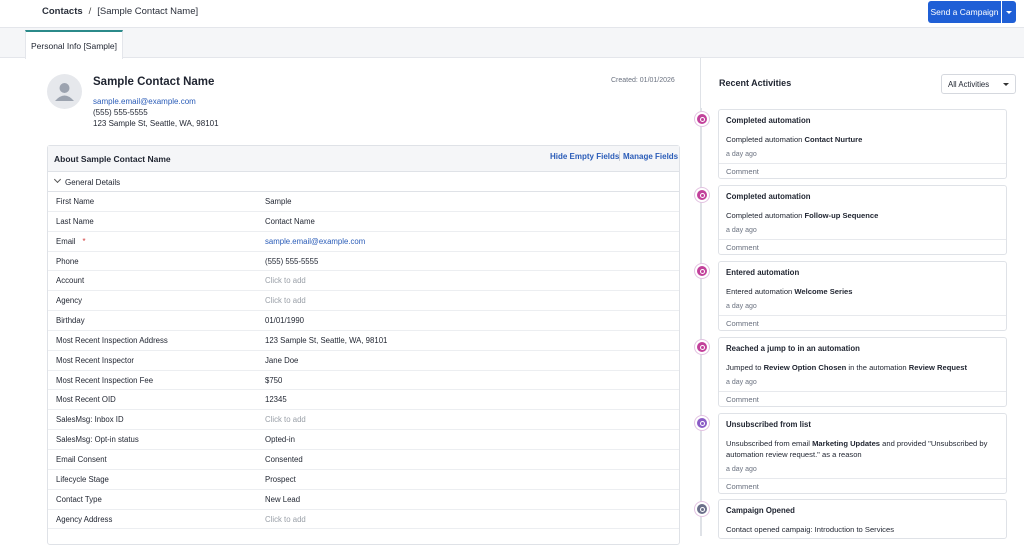 Image resolution: width=1024 pixels, height=545 pixels. Describe the element at coordinates (363, 202) in the screenshot. I see `field-row: First Name Sample` at that location.